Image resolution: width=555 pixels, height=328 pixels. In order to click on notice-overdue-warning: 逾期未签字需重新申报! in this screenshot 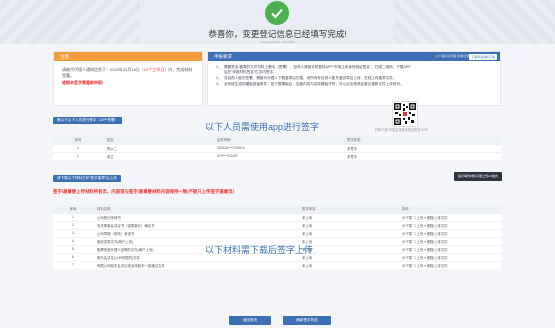, I will do `click(83, 82)`.